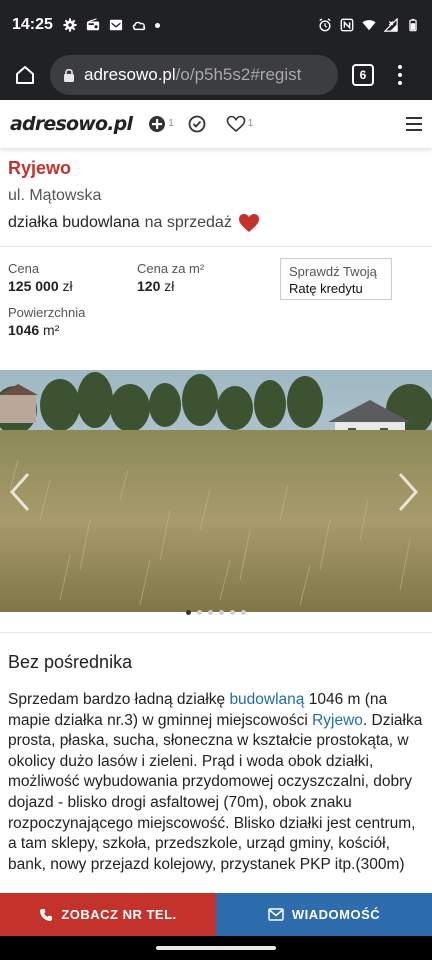 This screenshot has height=960, width=432. I want to click on price-unit: zł, so click(67, 286).